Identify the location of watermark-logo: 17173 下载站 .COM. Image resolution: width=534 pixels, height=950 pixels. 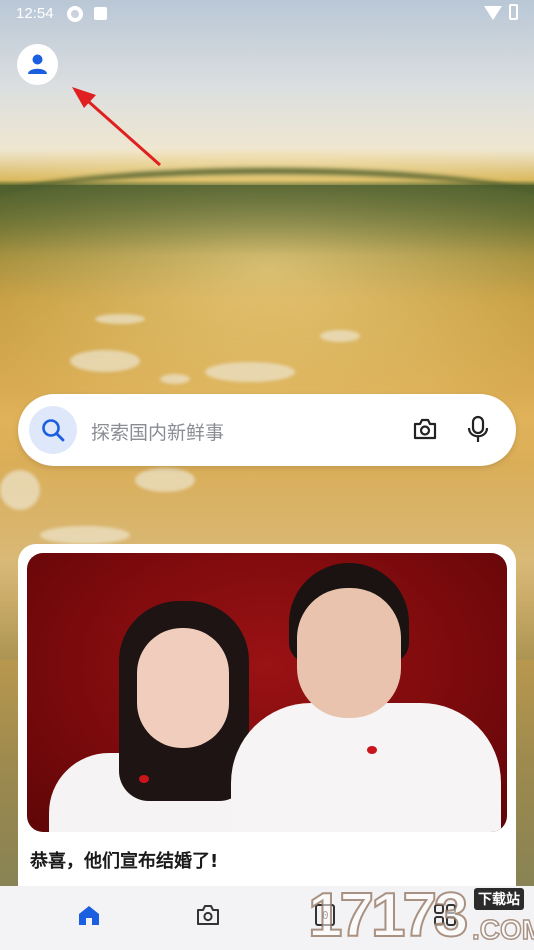
(420, 915).